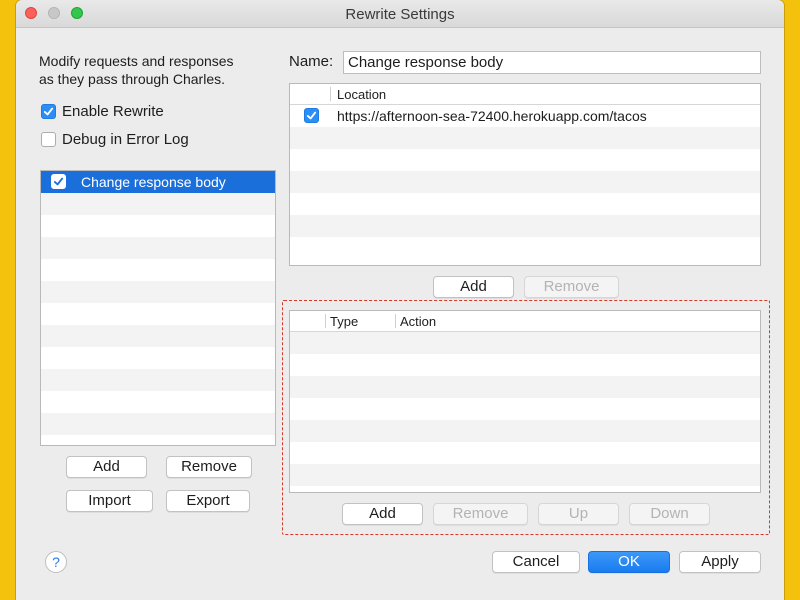 This screenshot has height=600, width=800. Describe the element at coordinates (552, 62) in the screenshot. I see `name-field: Change response body` at that location.